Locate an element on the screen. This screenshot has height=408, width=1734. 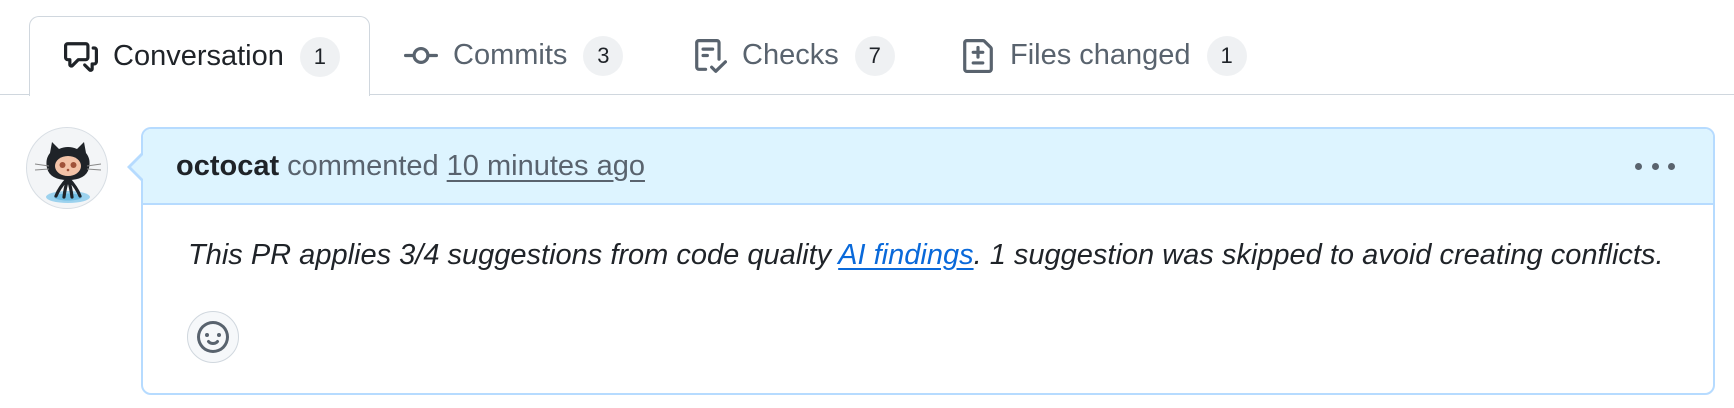
tab-commits: Commits 3 is located at coordinates (513, 55).